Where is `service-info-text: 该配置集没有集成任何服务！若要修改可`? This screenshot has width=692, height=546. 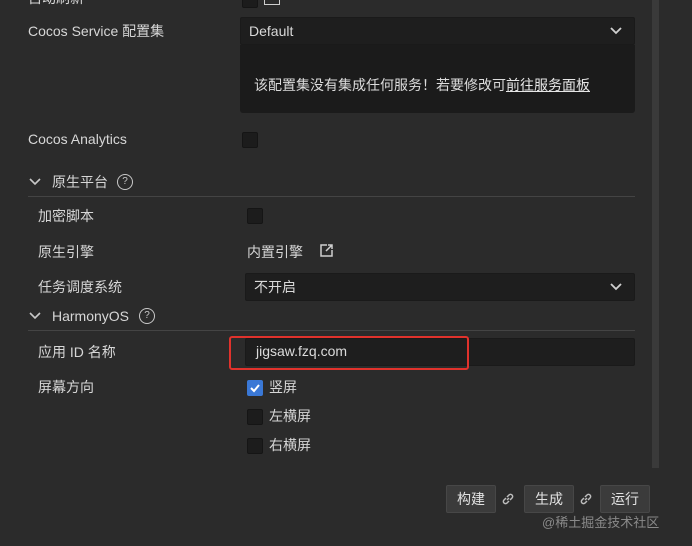
service-info-text: 该配置集没有集成任何服务！若要修改可 is located at coordinates (380, 85).